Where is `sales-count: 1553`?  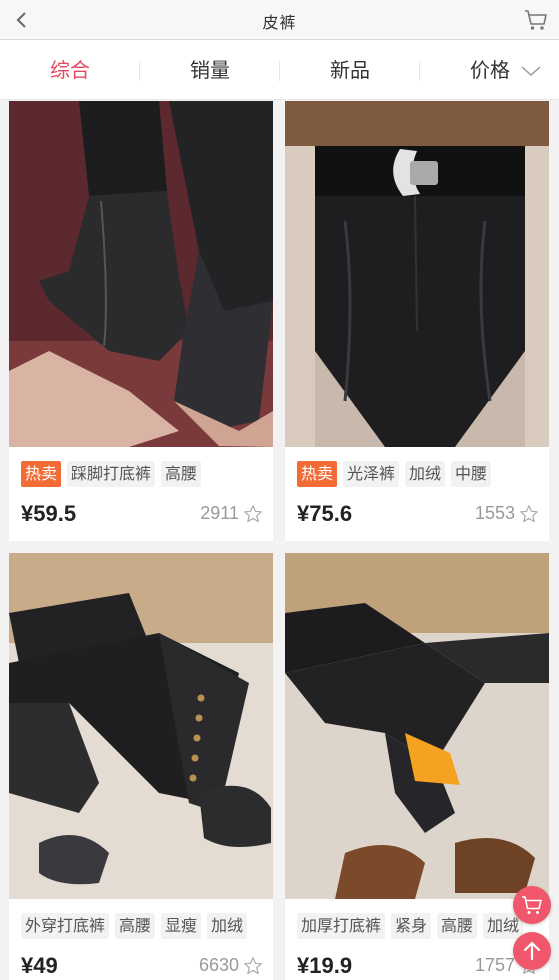 sales-count: 1553 is located at coordinates (494, 513).